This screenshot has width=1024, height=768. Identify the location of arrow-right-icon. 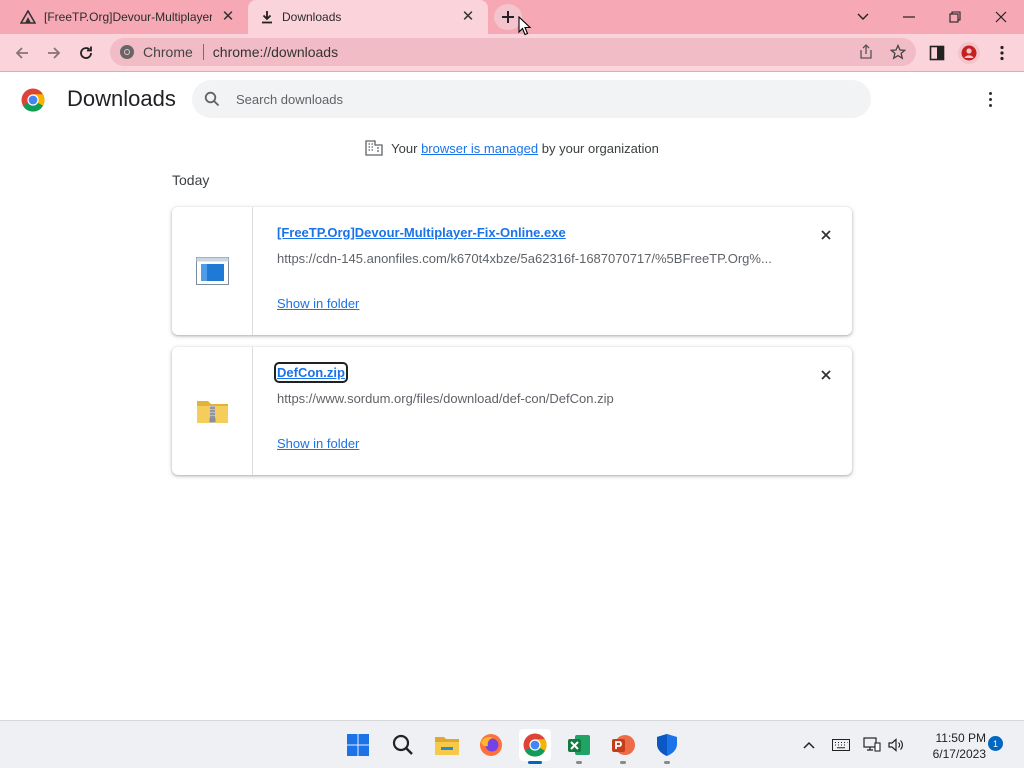
(54, 53).